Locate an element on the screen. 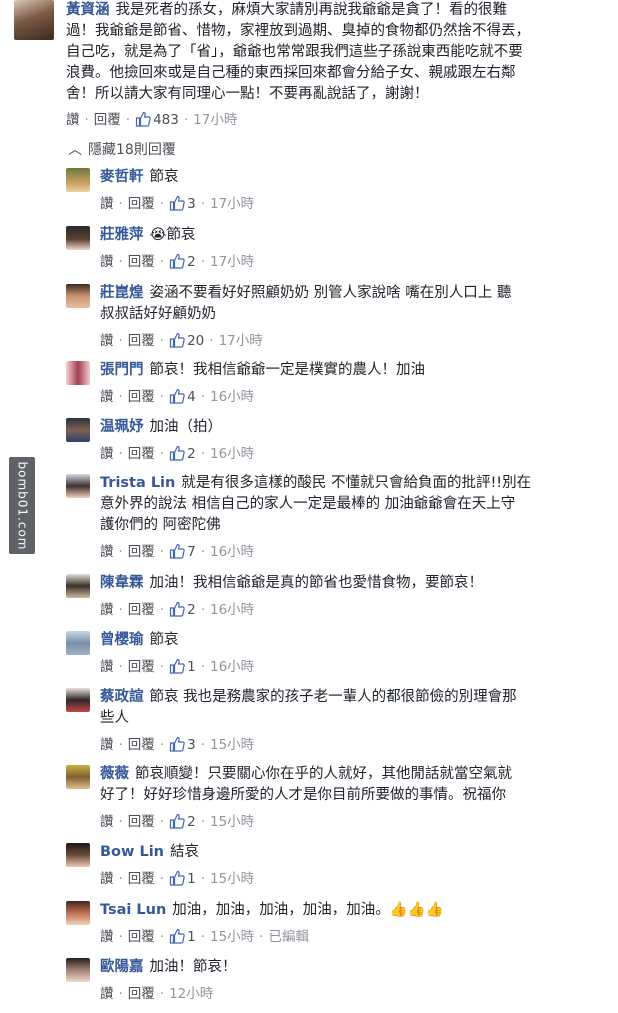 The image size is (618, 1013). like-count: 7 is located at coordinates (182, 551).